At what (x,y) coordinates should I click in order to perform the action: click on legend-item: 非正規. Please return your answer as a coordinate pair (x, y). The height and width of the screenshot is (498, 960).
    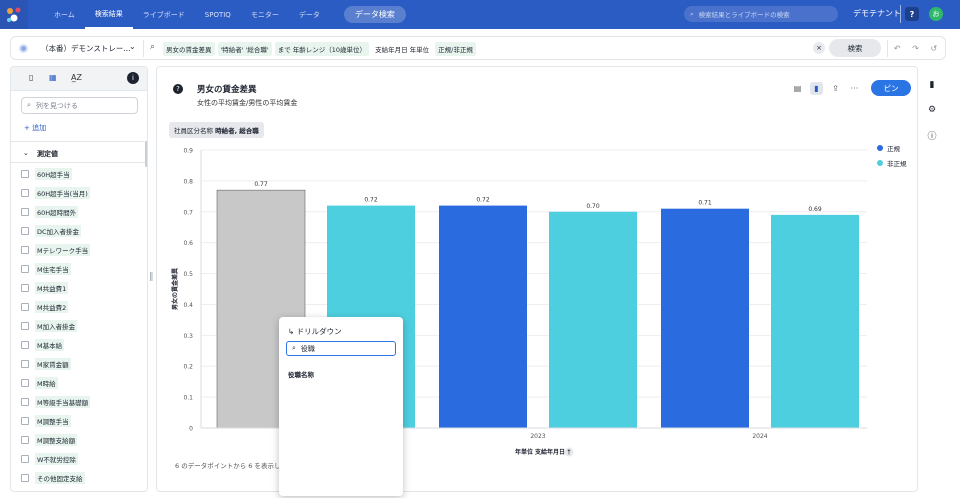
    Looking at the image, I should click on (892, 163).